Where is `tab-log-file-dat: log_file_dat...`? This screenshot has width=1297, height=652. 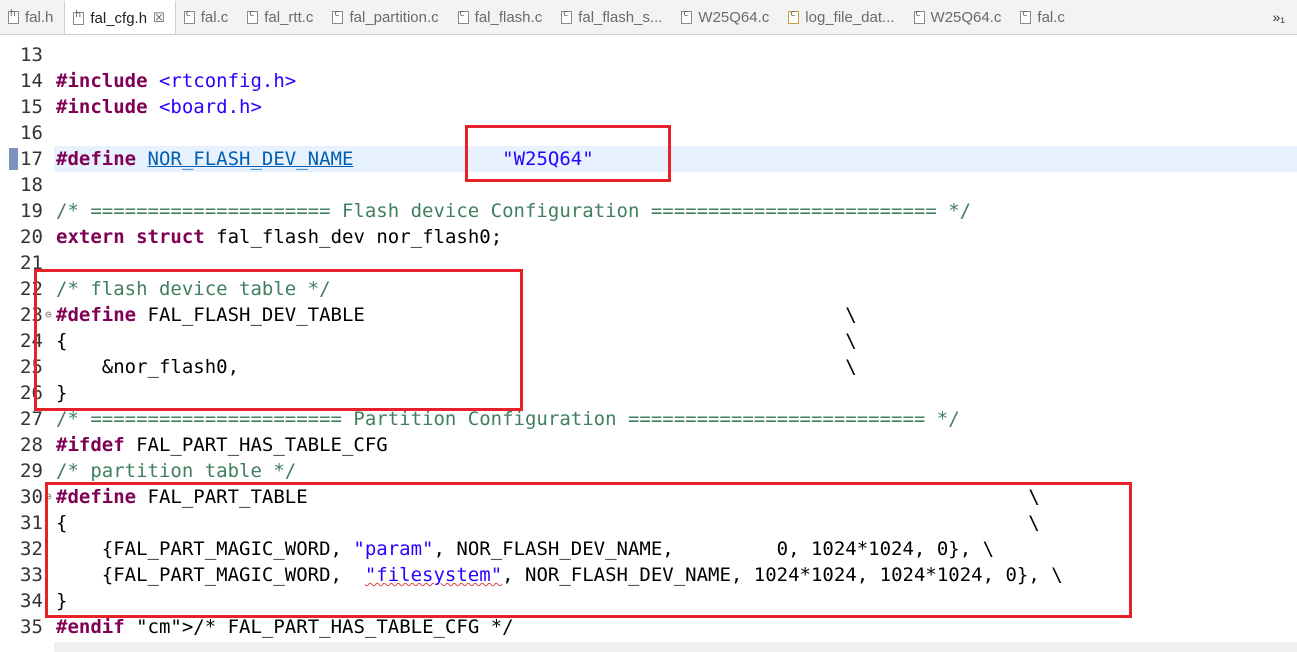
tab-log-file-dat: log_file_dat... is located at coordinates (842, 17).